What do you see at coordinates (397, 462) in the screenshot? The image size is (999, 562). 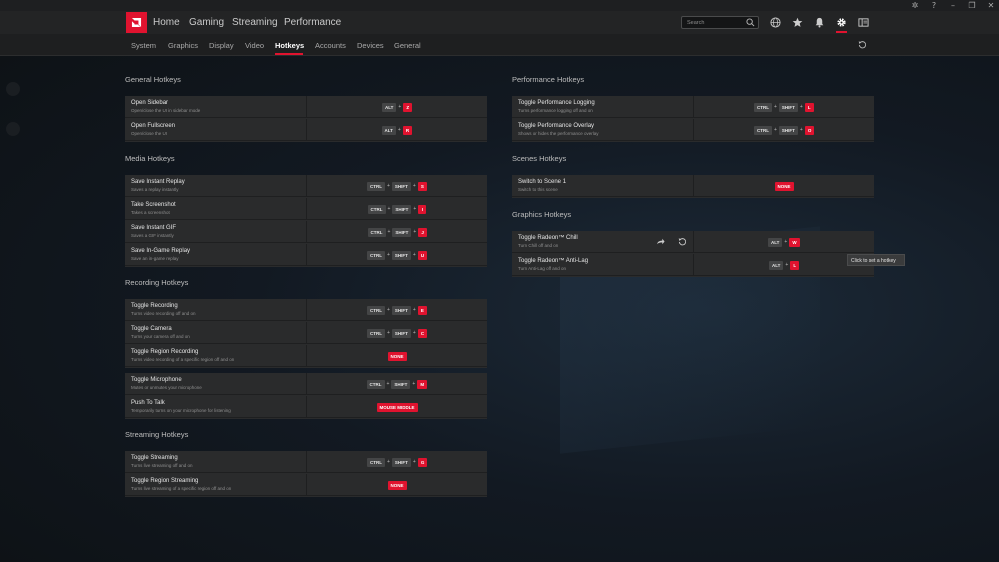 I see `hotkey-combo-button: CTRL + SHIFT + G` at bounding box center [397, 462].